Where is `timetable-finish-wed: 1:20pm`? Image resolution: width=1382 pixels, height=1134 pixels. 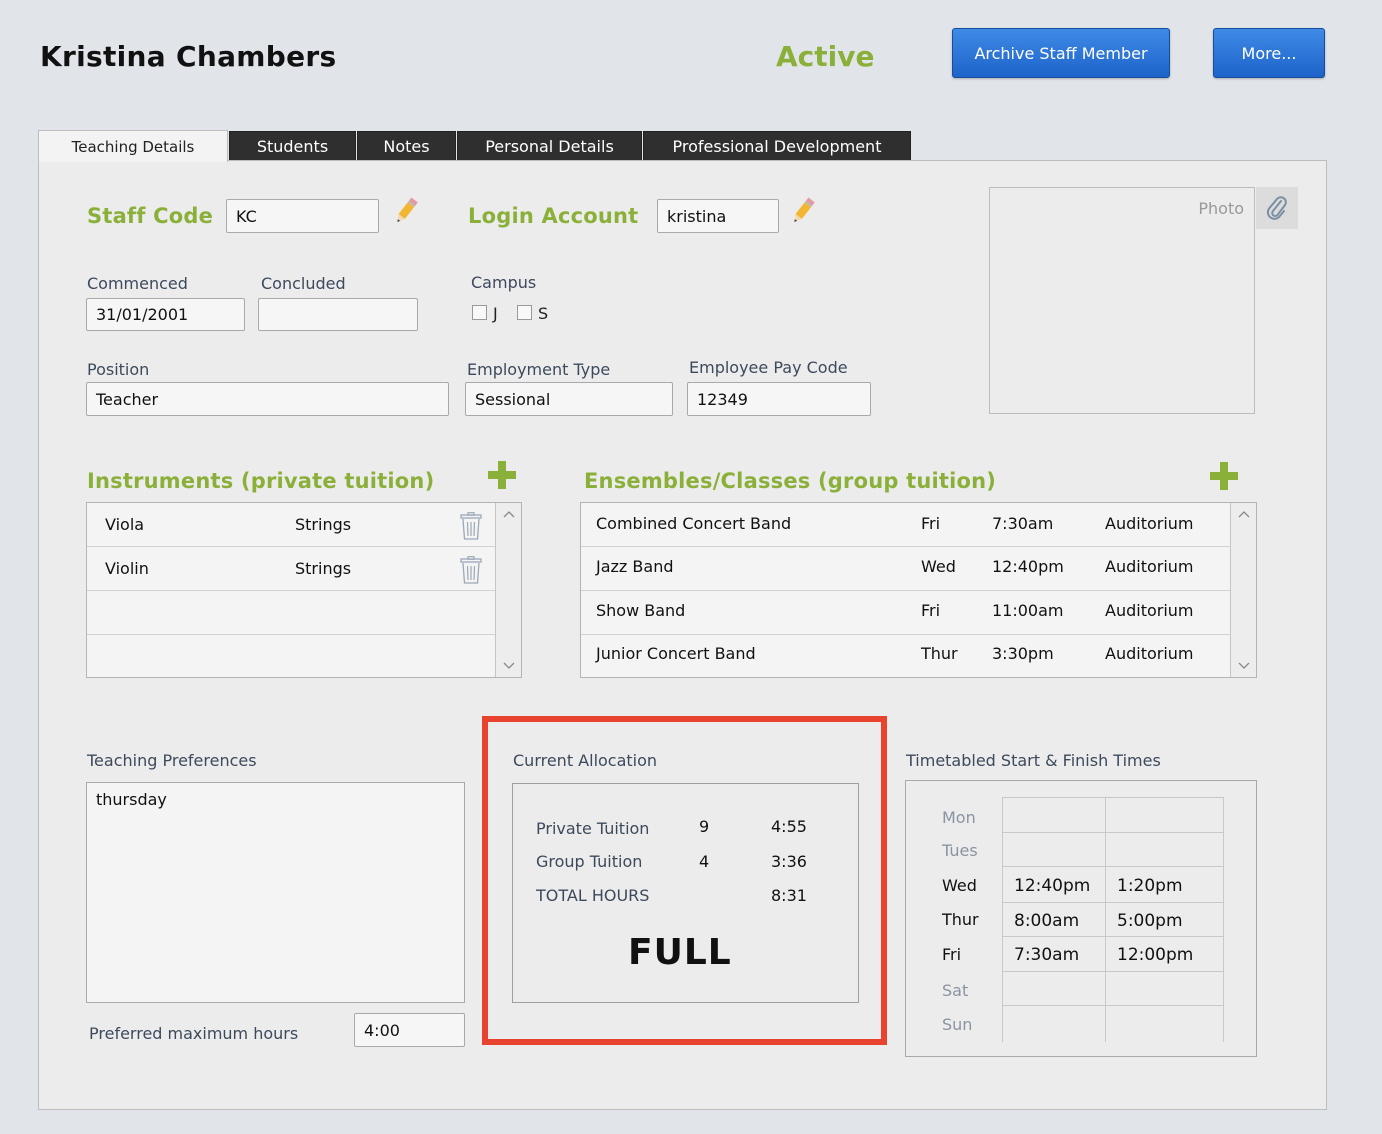
timetable-finish-wed: 1:20pm is located at coordinates (1150, 886).